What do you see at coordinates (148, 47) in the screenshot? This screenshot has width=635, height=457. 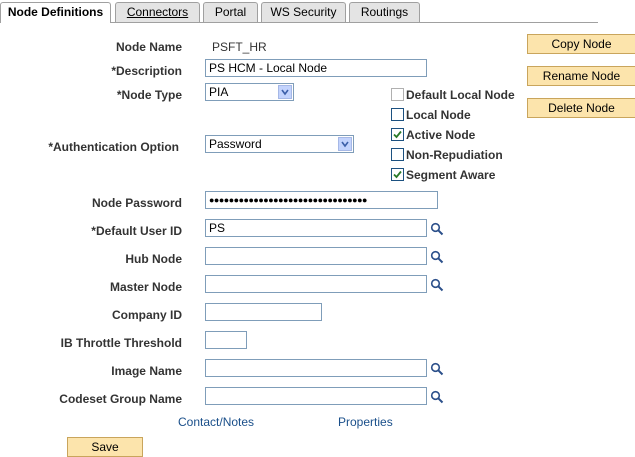 I see `node-name-label: Node Name` at bounding box center [148, 47].